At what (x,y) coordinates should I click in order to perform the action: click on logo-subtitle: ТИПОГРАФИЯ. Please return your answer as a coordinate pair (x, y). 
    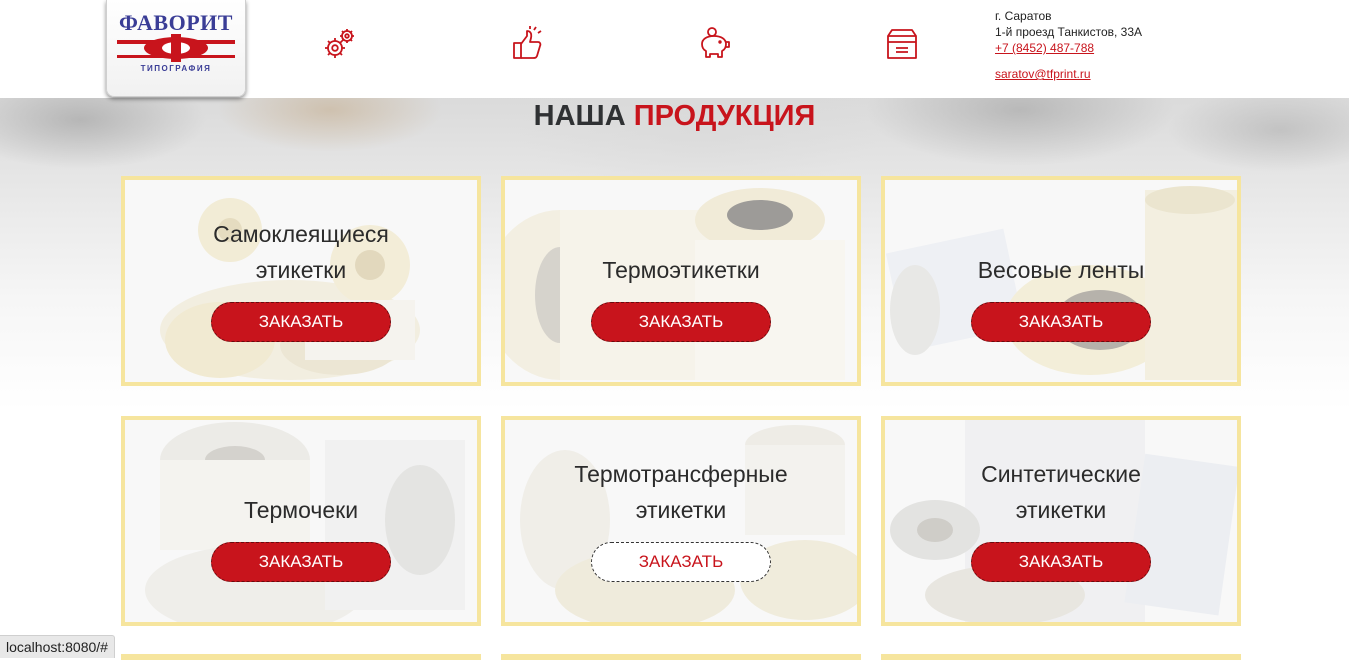
    Looking at the image, I should click on (176, 68).